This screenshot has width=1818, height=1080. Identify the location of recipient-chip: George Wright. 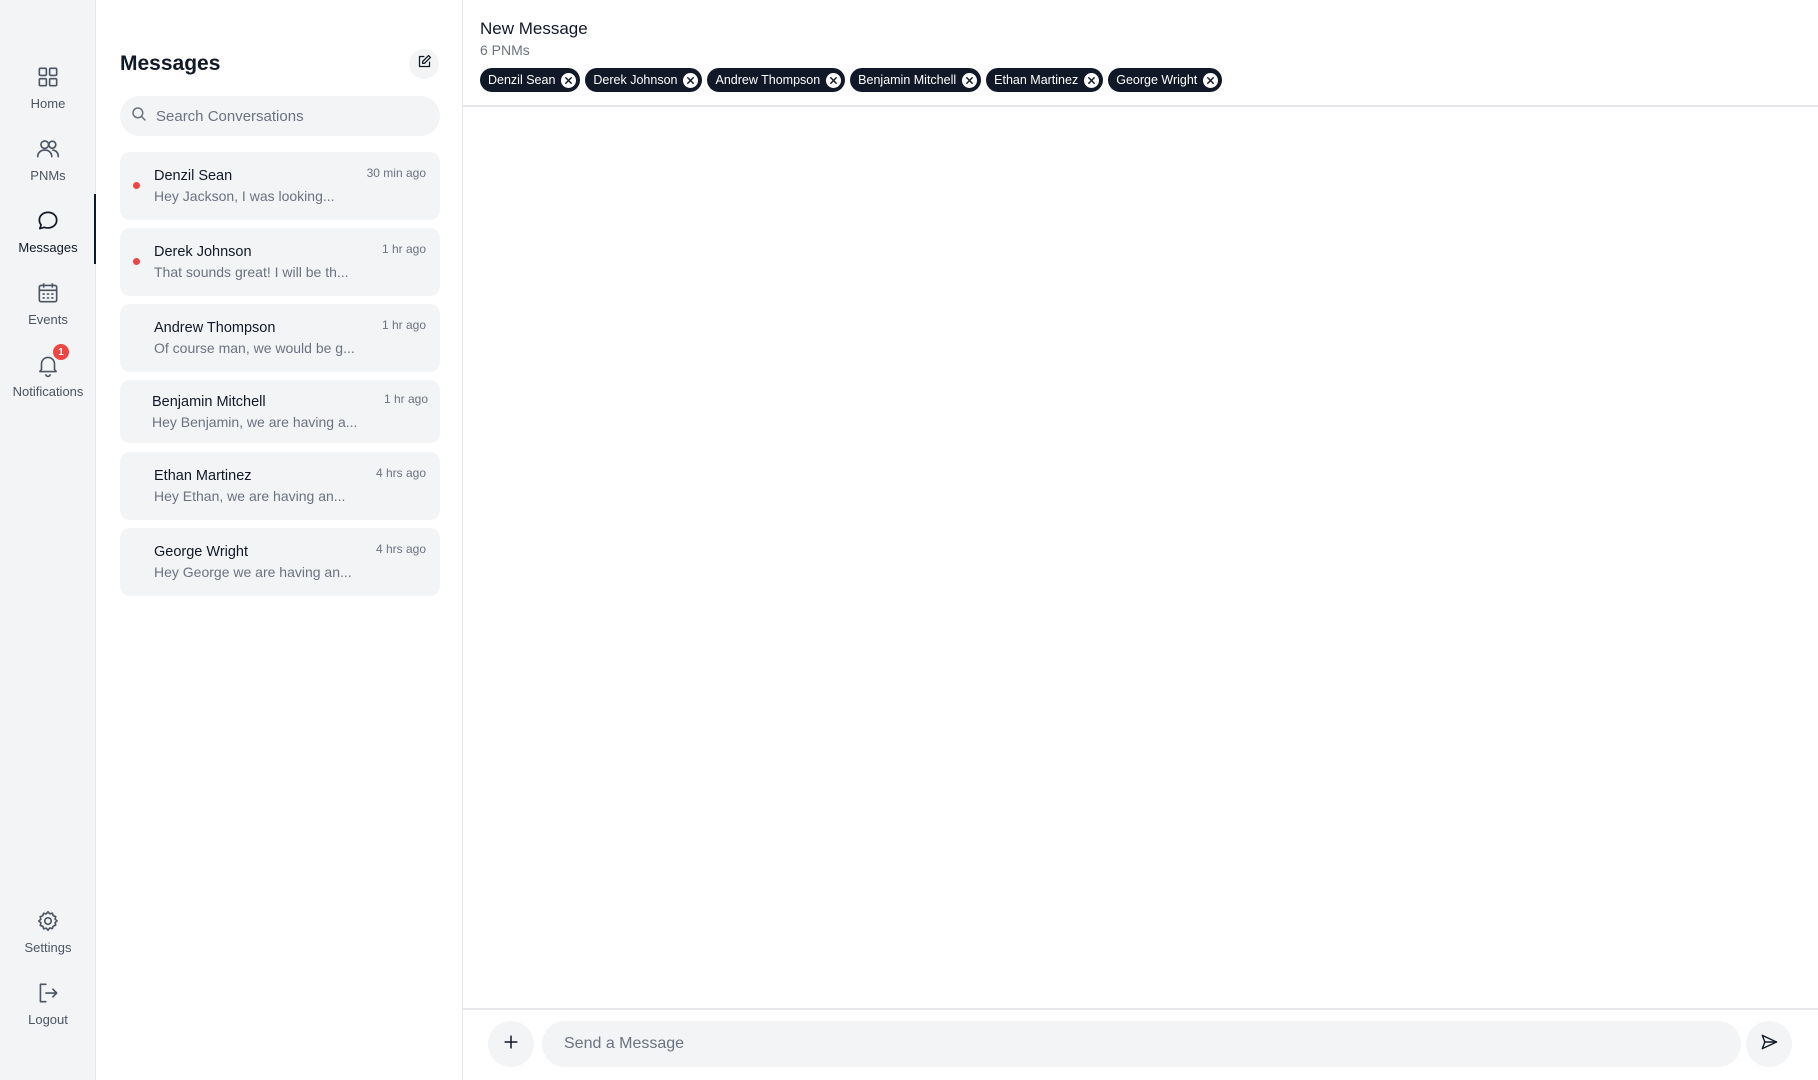
(1165, 80).